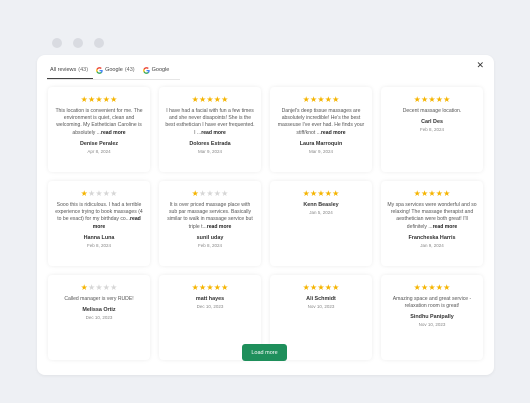 This screenshot has width=530, height=403. I want to click on close-icon: ✕, so click(480, 65).